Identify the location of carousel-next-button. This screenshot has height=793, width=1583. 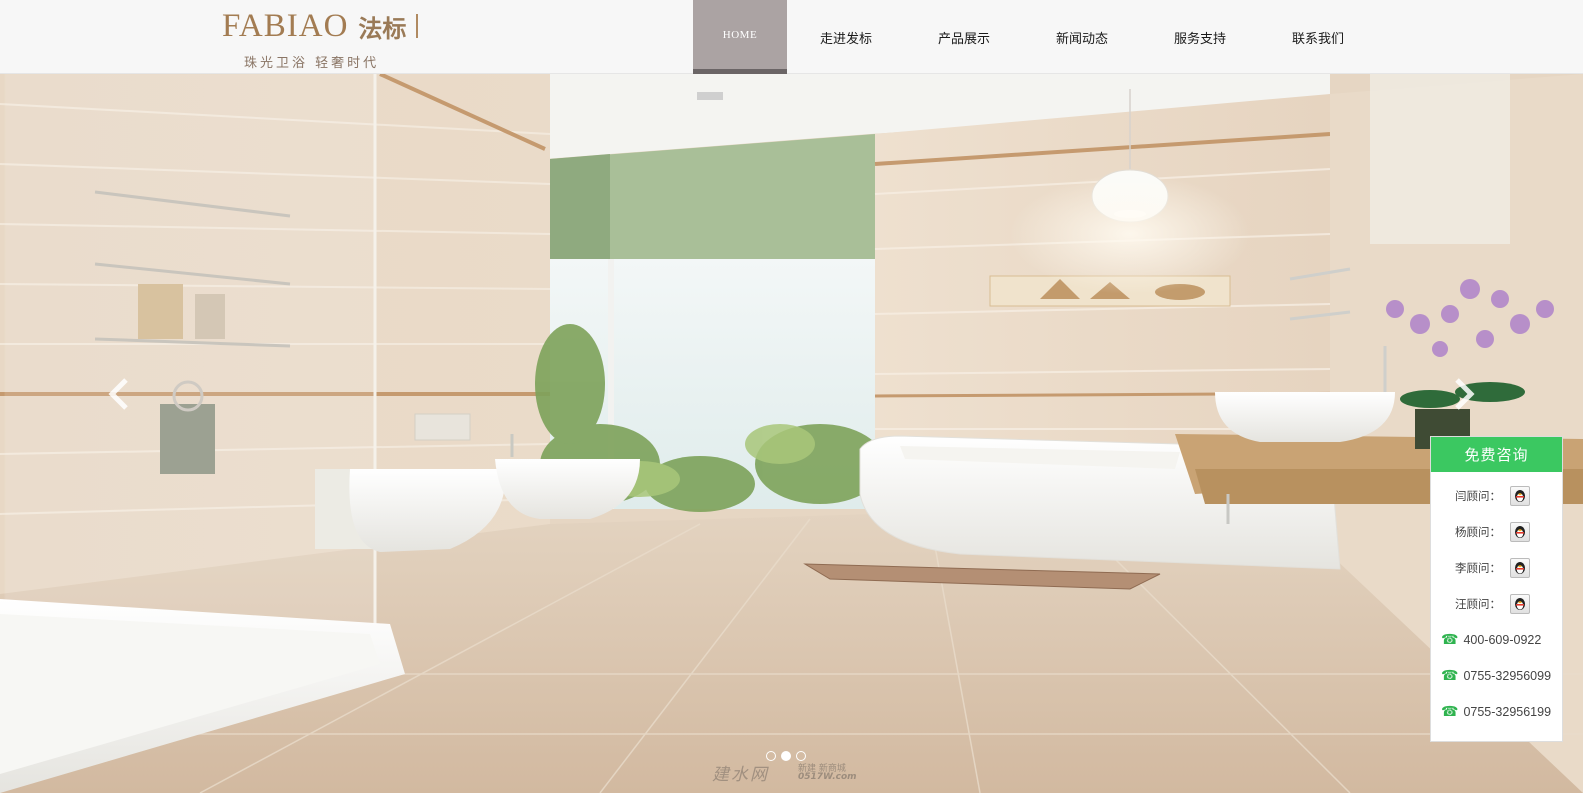
(1464, 394).